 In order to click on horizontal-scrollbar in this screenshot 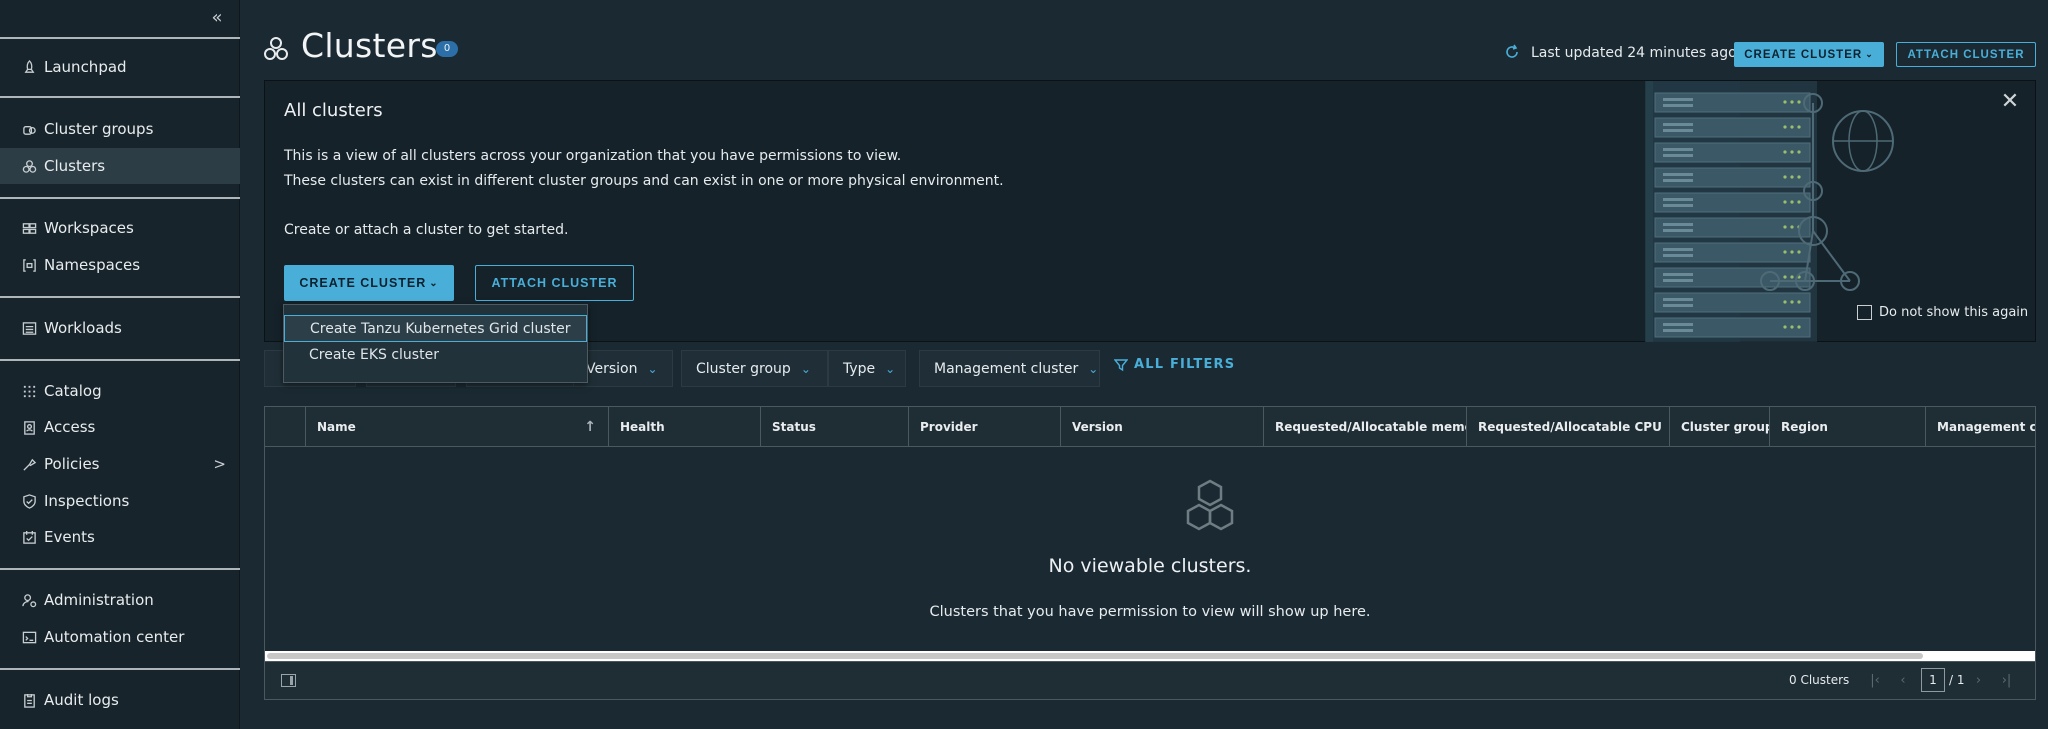, I will do `click(1150, 656)`.